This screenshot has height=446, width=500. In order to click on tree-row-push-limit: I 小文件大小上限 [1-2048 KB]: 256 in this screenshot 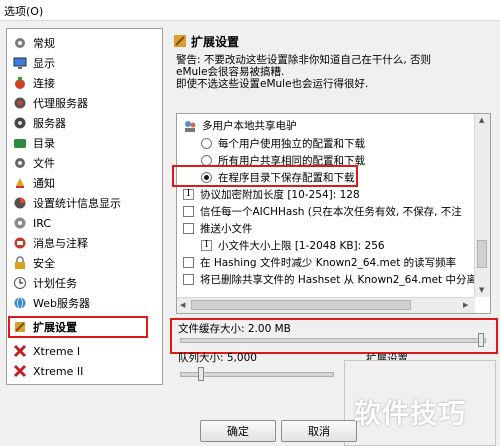, I will do `click(293, 245)`.